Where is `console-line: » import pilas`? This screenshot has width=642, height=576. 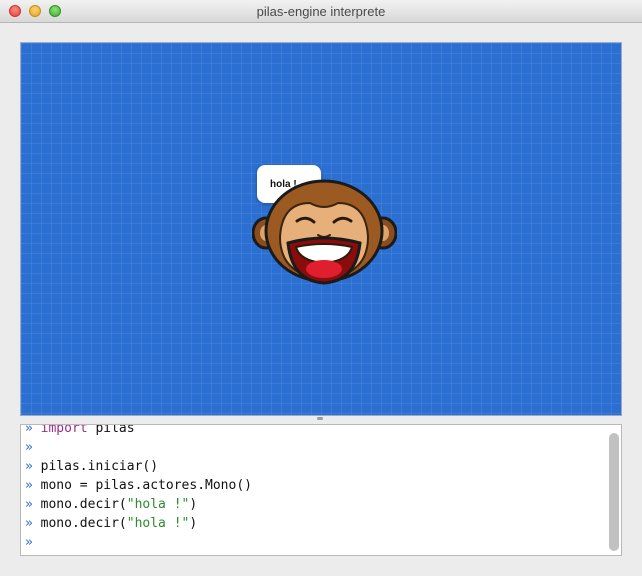
console-line: » import pilas is located at coordinates (314, 431).